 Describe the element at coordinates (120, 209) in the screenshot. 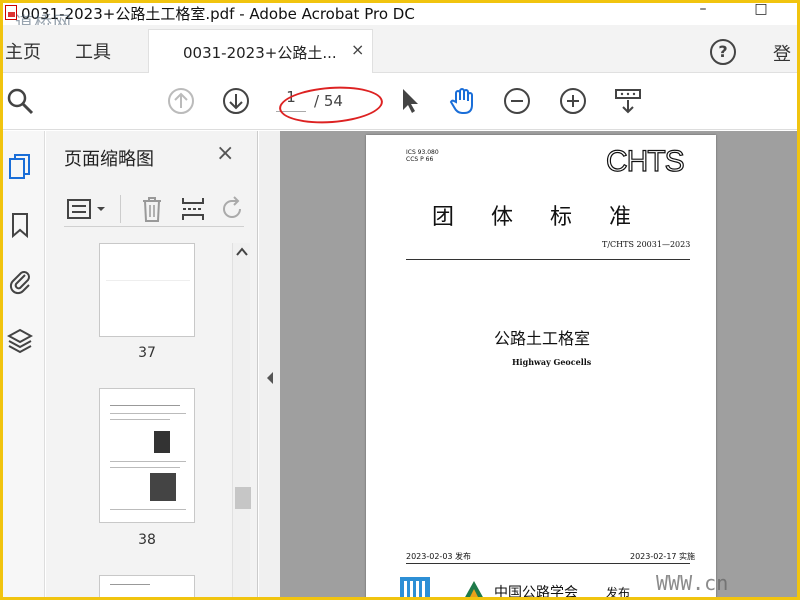

I see `toolbar-divider` at that location.